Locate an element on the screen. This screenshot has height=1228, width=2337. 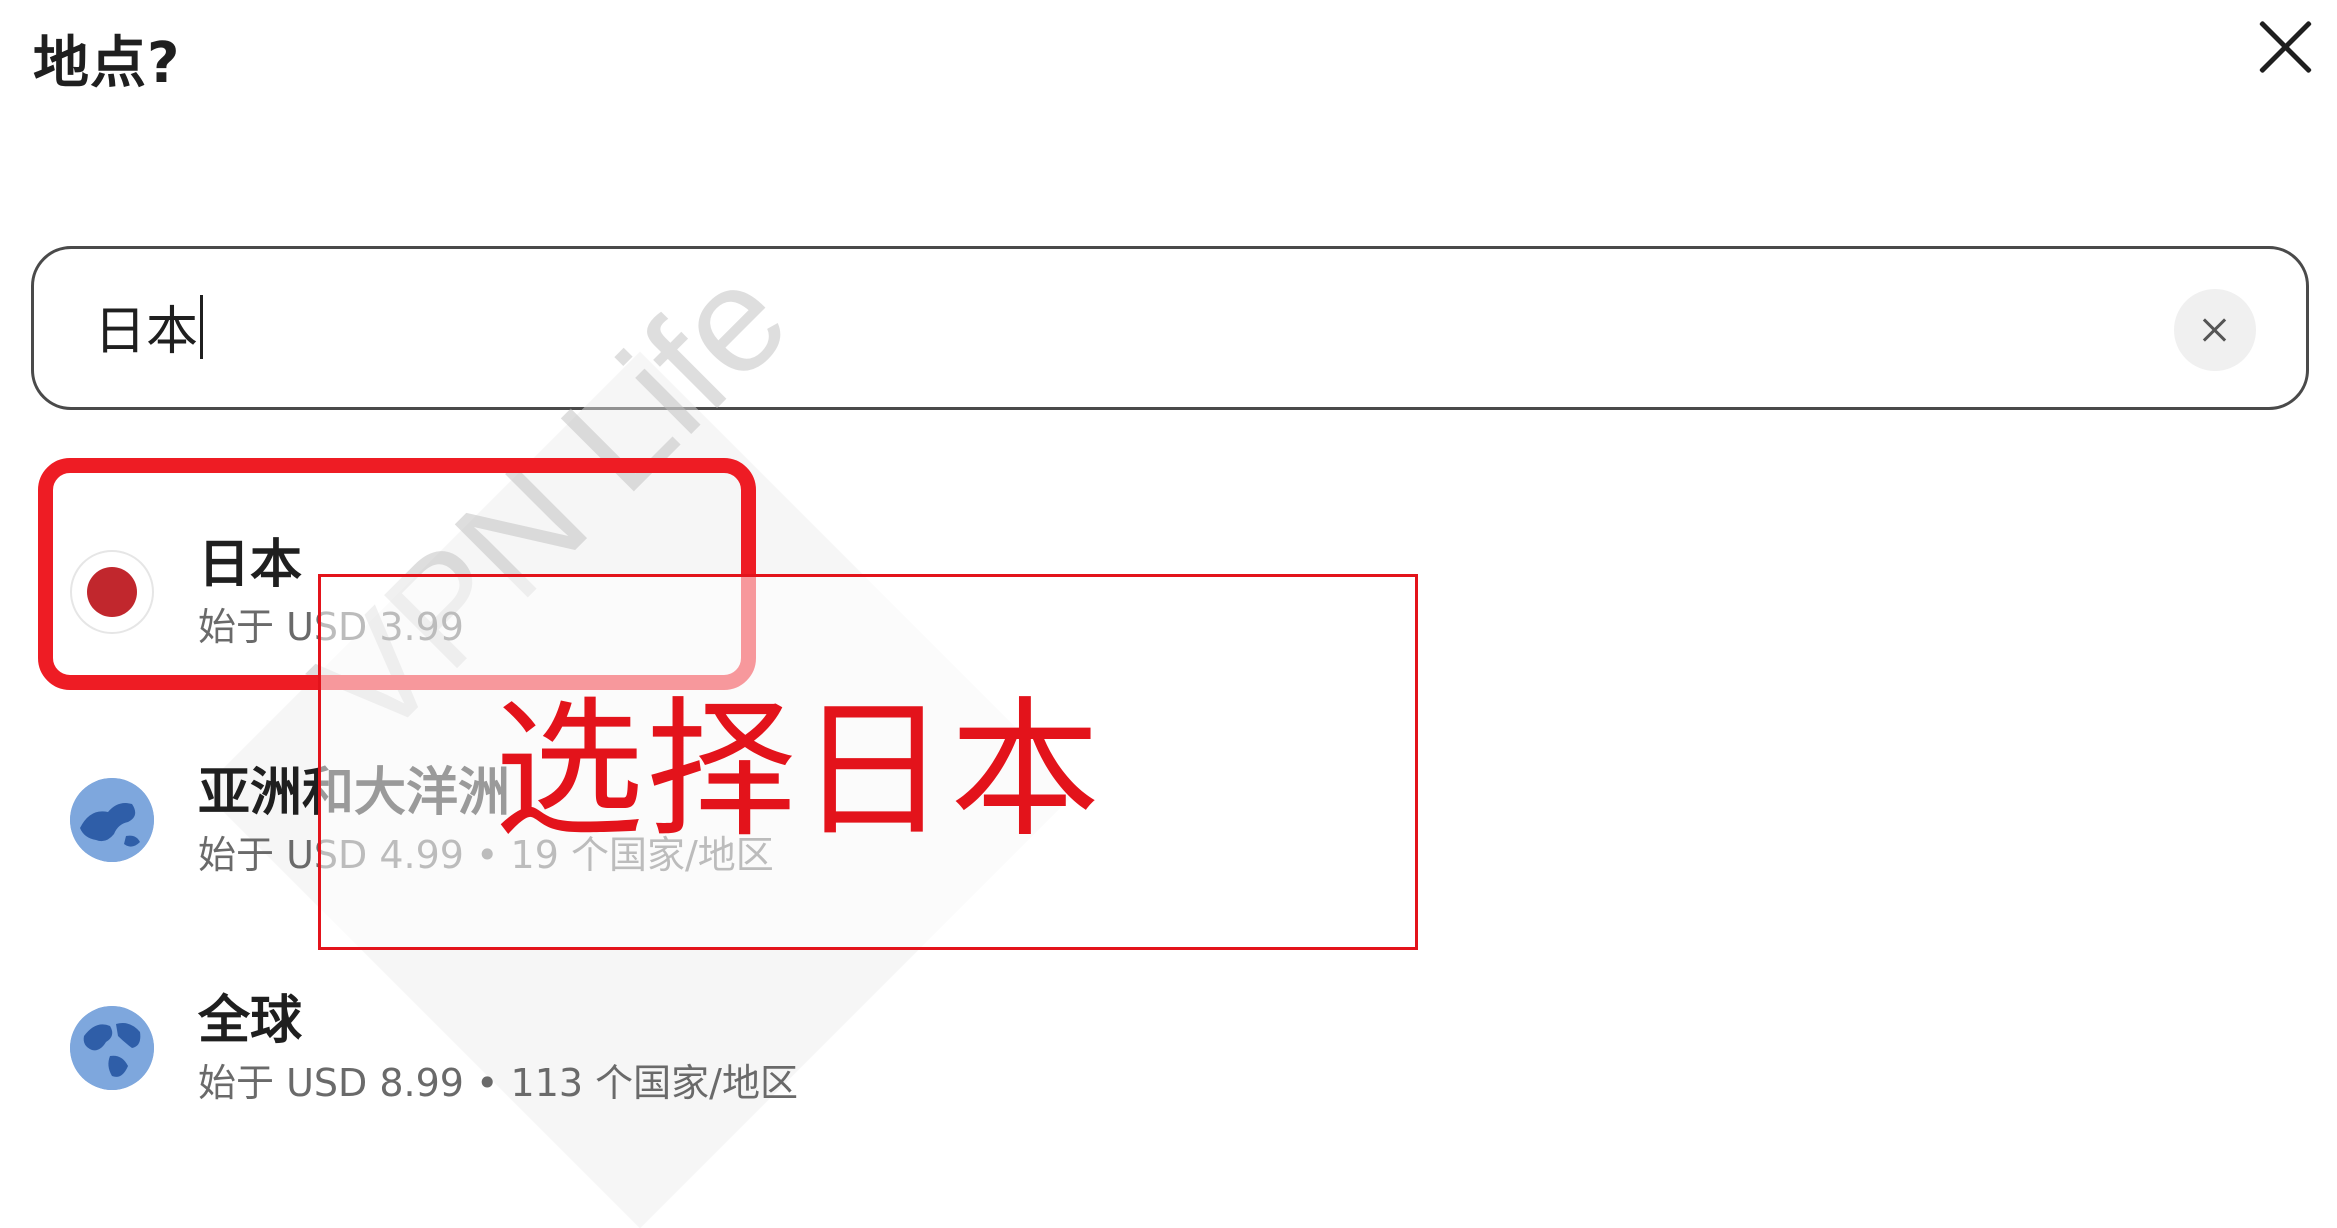
result-item-global: 全球 始于 USD 8.99 • 113 个国家/地区 is located at coordinates (770, 1036).